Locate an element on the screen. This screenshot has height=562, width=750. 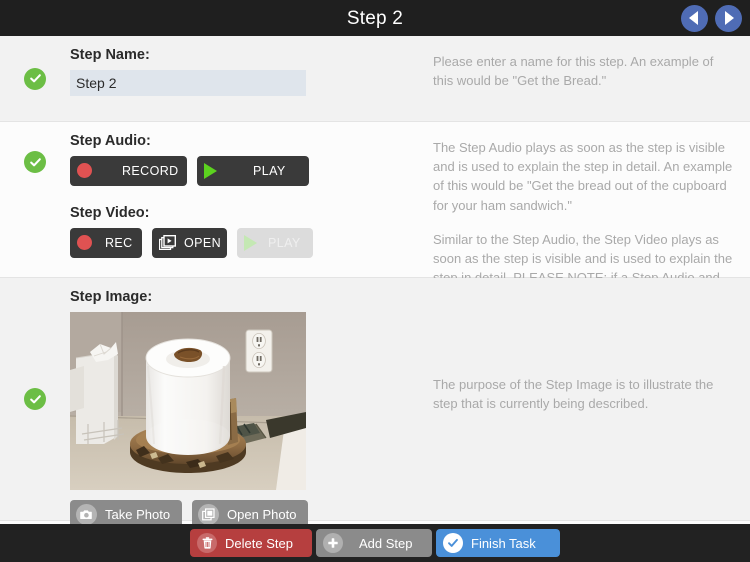
step-video-buttons: REC OPEN PLAY is located at coordinates (235, 242).